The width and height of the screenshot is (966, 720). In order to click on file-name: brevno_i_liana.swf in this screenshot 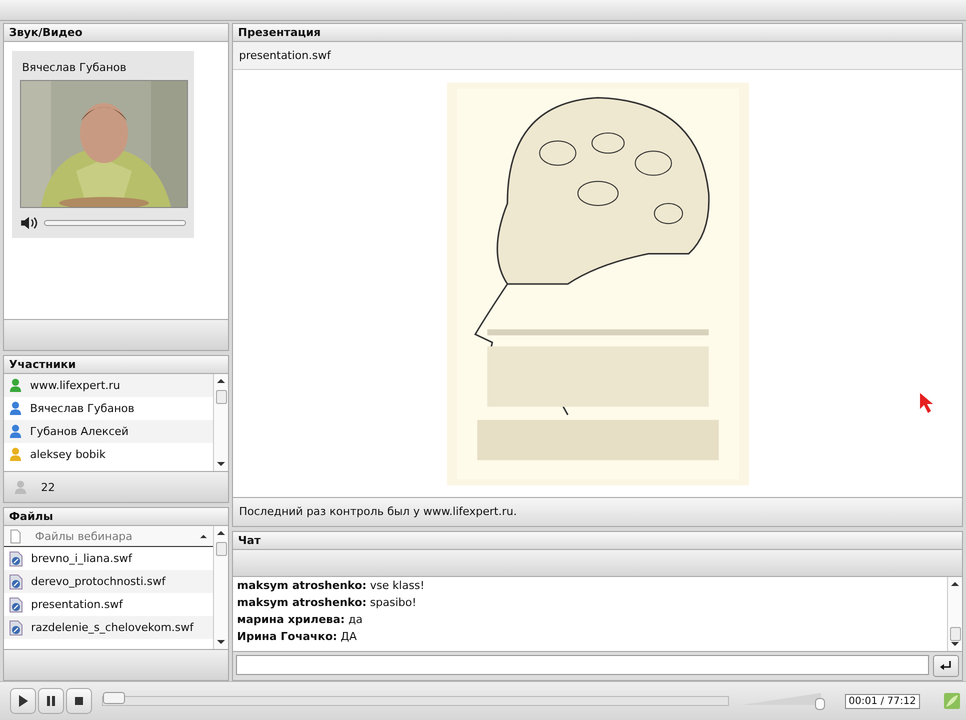, I will do `click(81, 558)`.